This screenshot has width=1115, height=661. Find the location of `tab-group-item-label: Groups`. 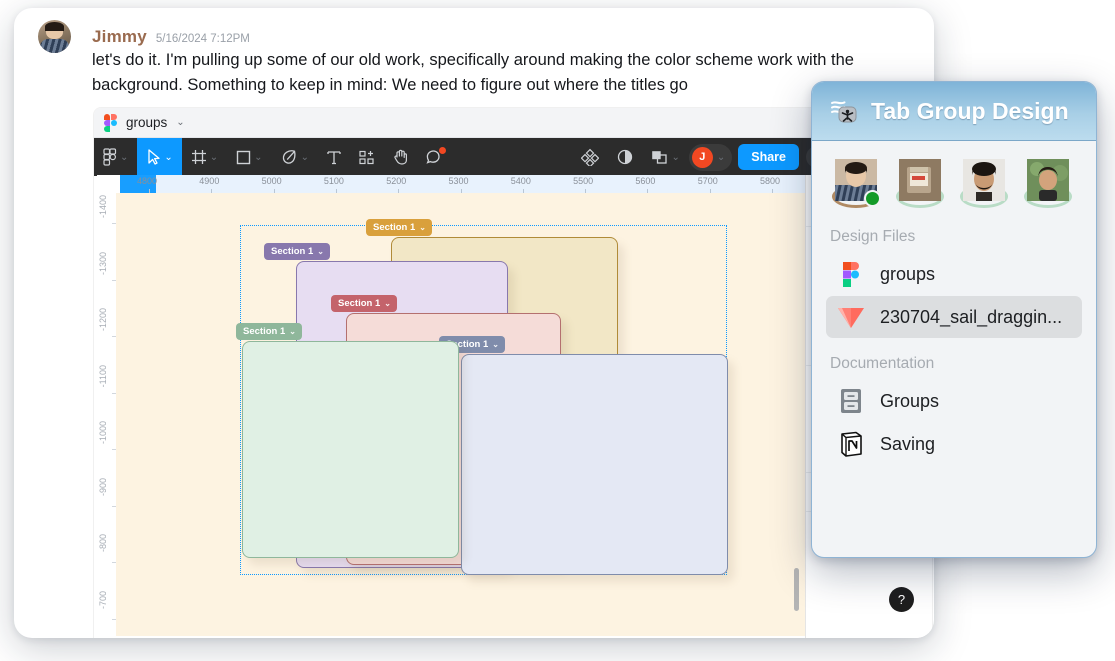

tab-group-item-label: Groups is located at coordinates (910, 400).